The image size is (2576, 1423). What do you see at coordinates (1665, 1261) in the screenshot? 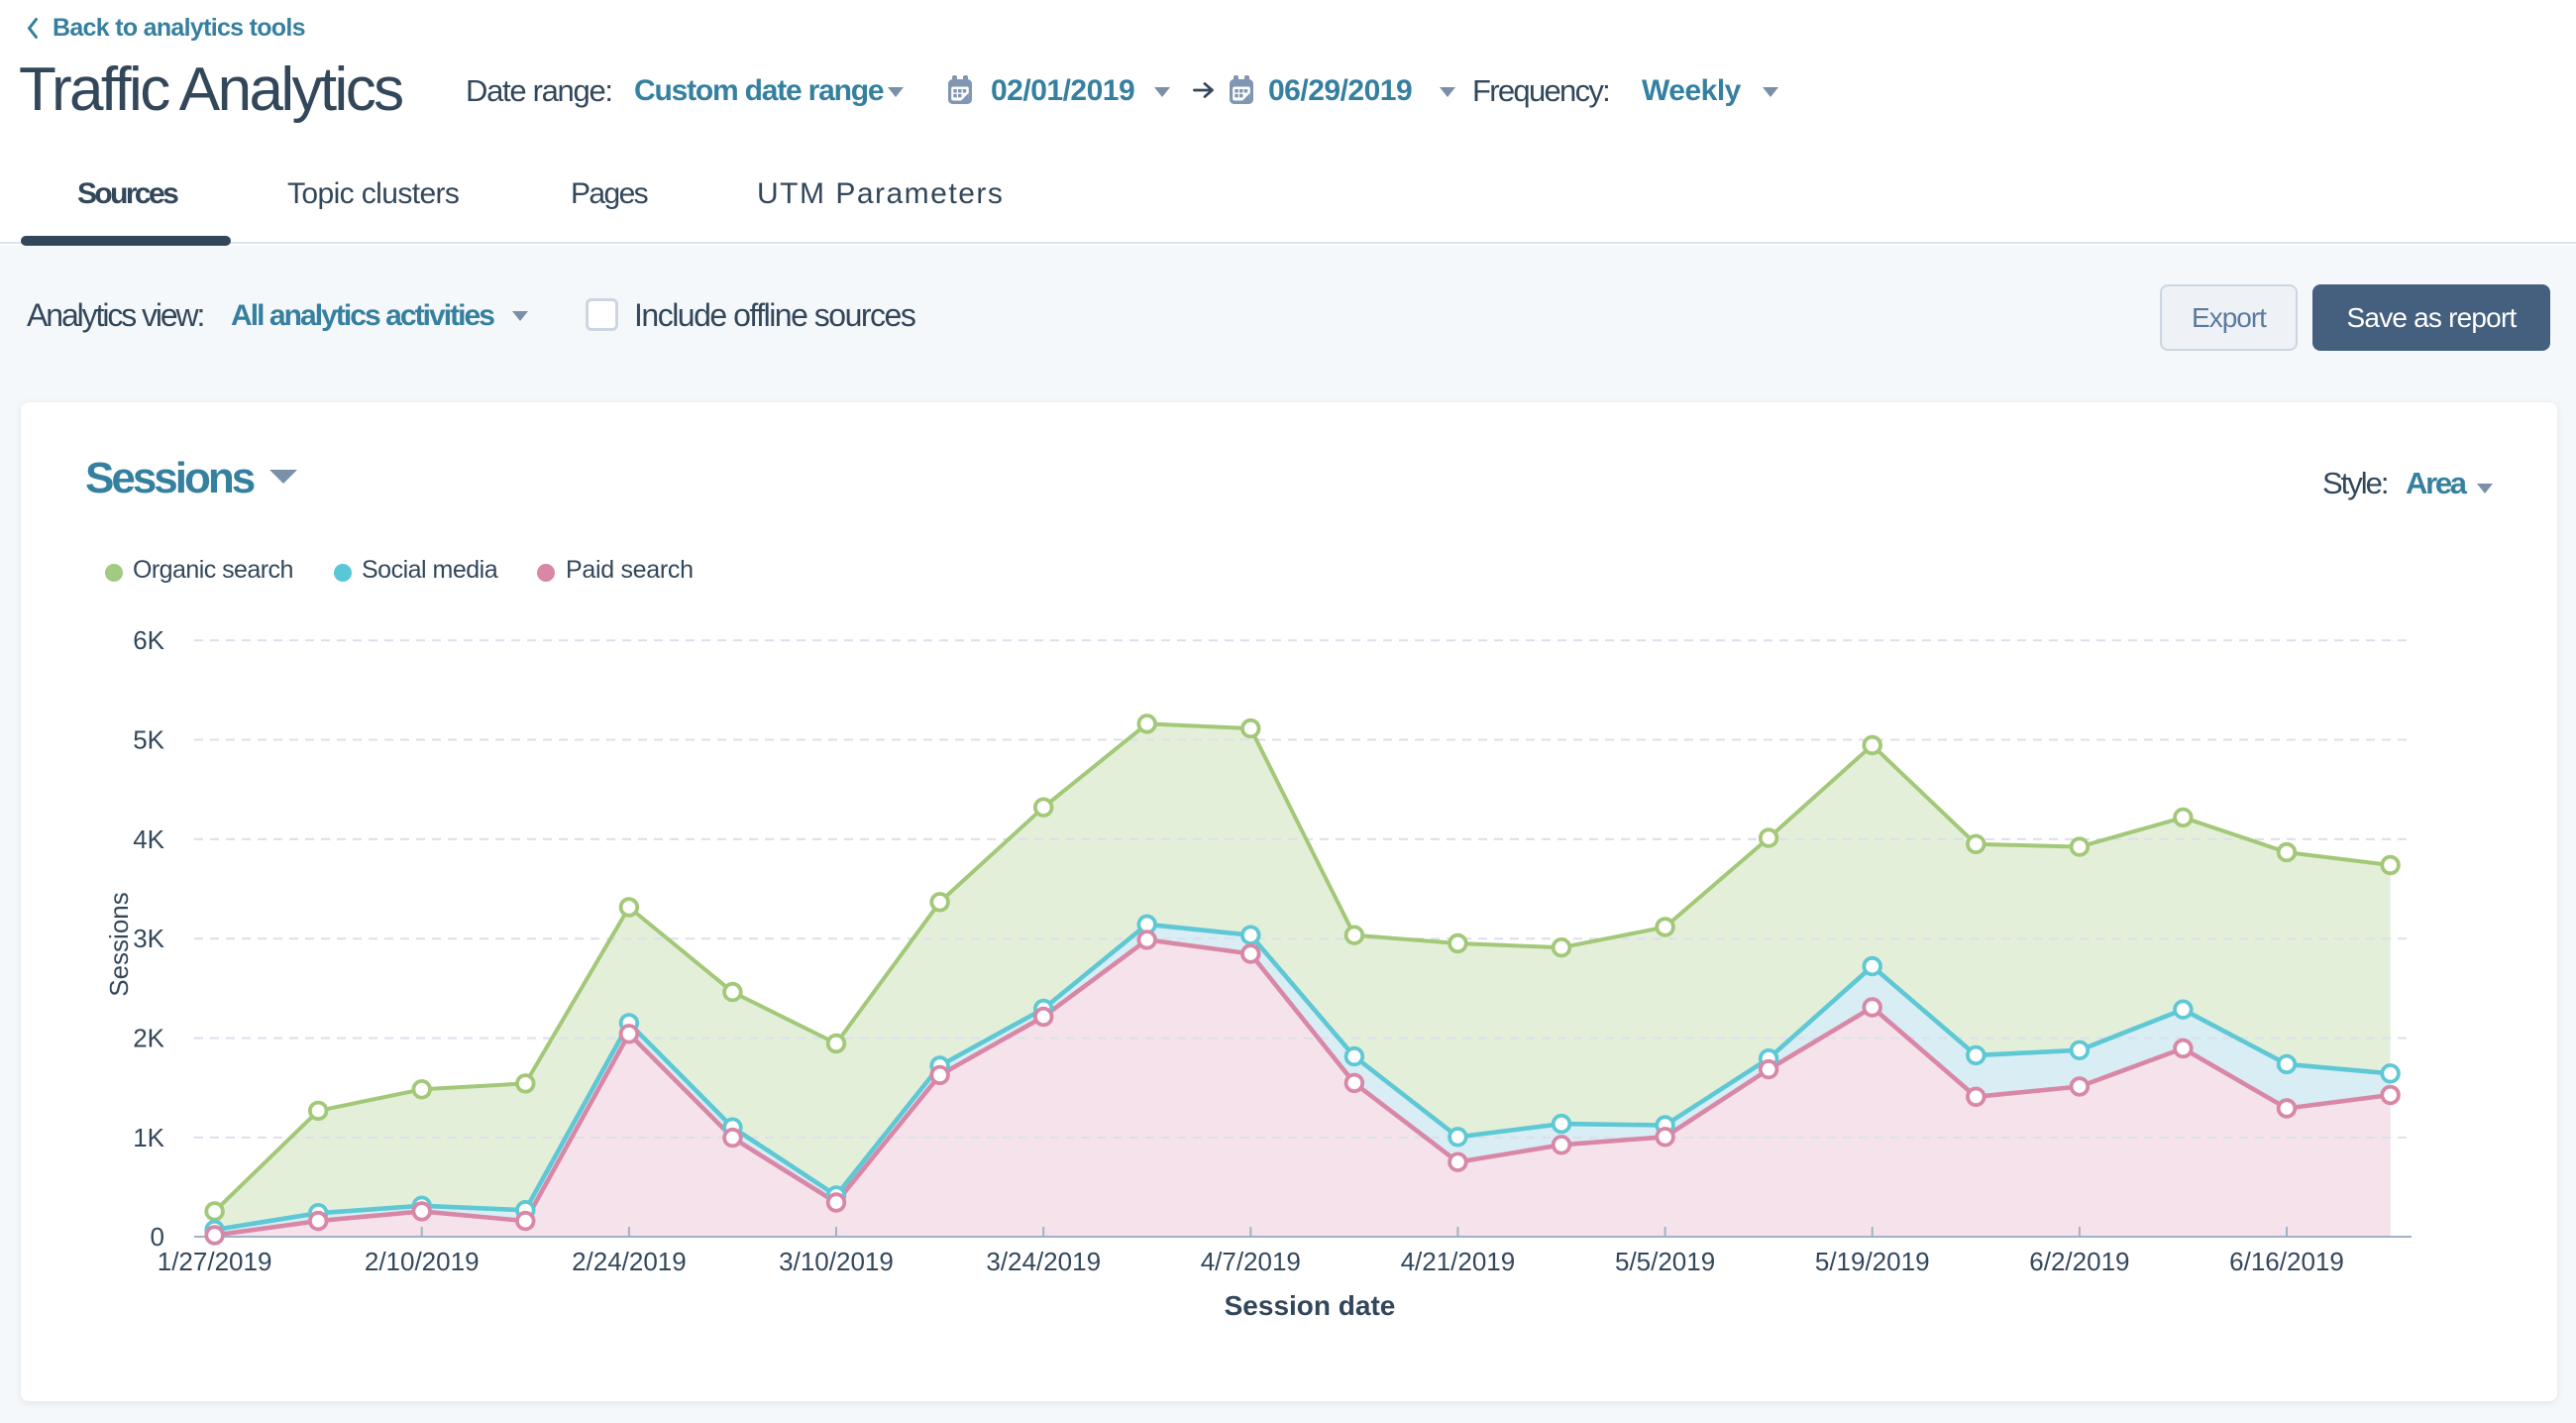
I see `svg-text: 5/5/2019` at bounding box center [1665, 1261].